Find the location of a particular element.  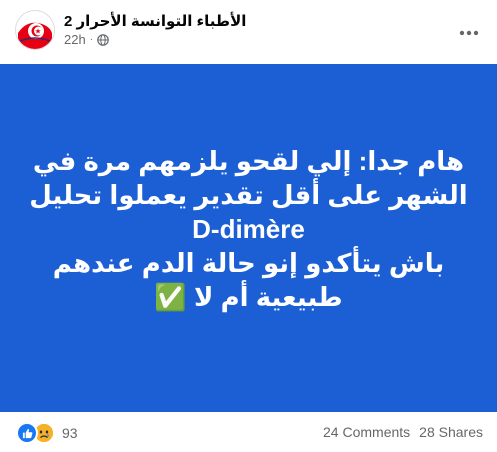

post-text-line: باش يتأكدو إنو حالة الدم عندهم is located at coordinates (248, 263).